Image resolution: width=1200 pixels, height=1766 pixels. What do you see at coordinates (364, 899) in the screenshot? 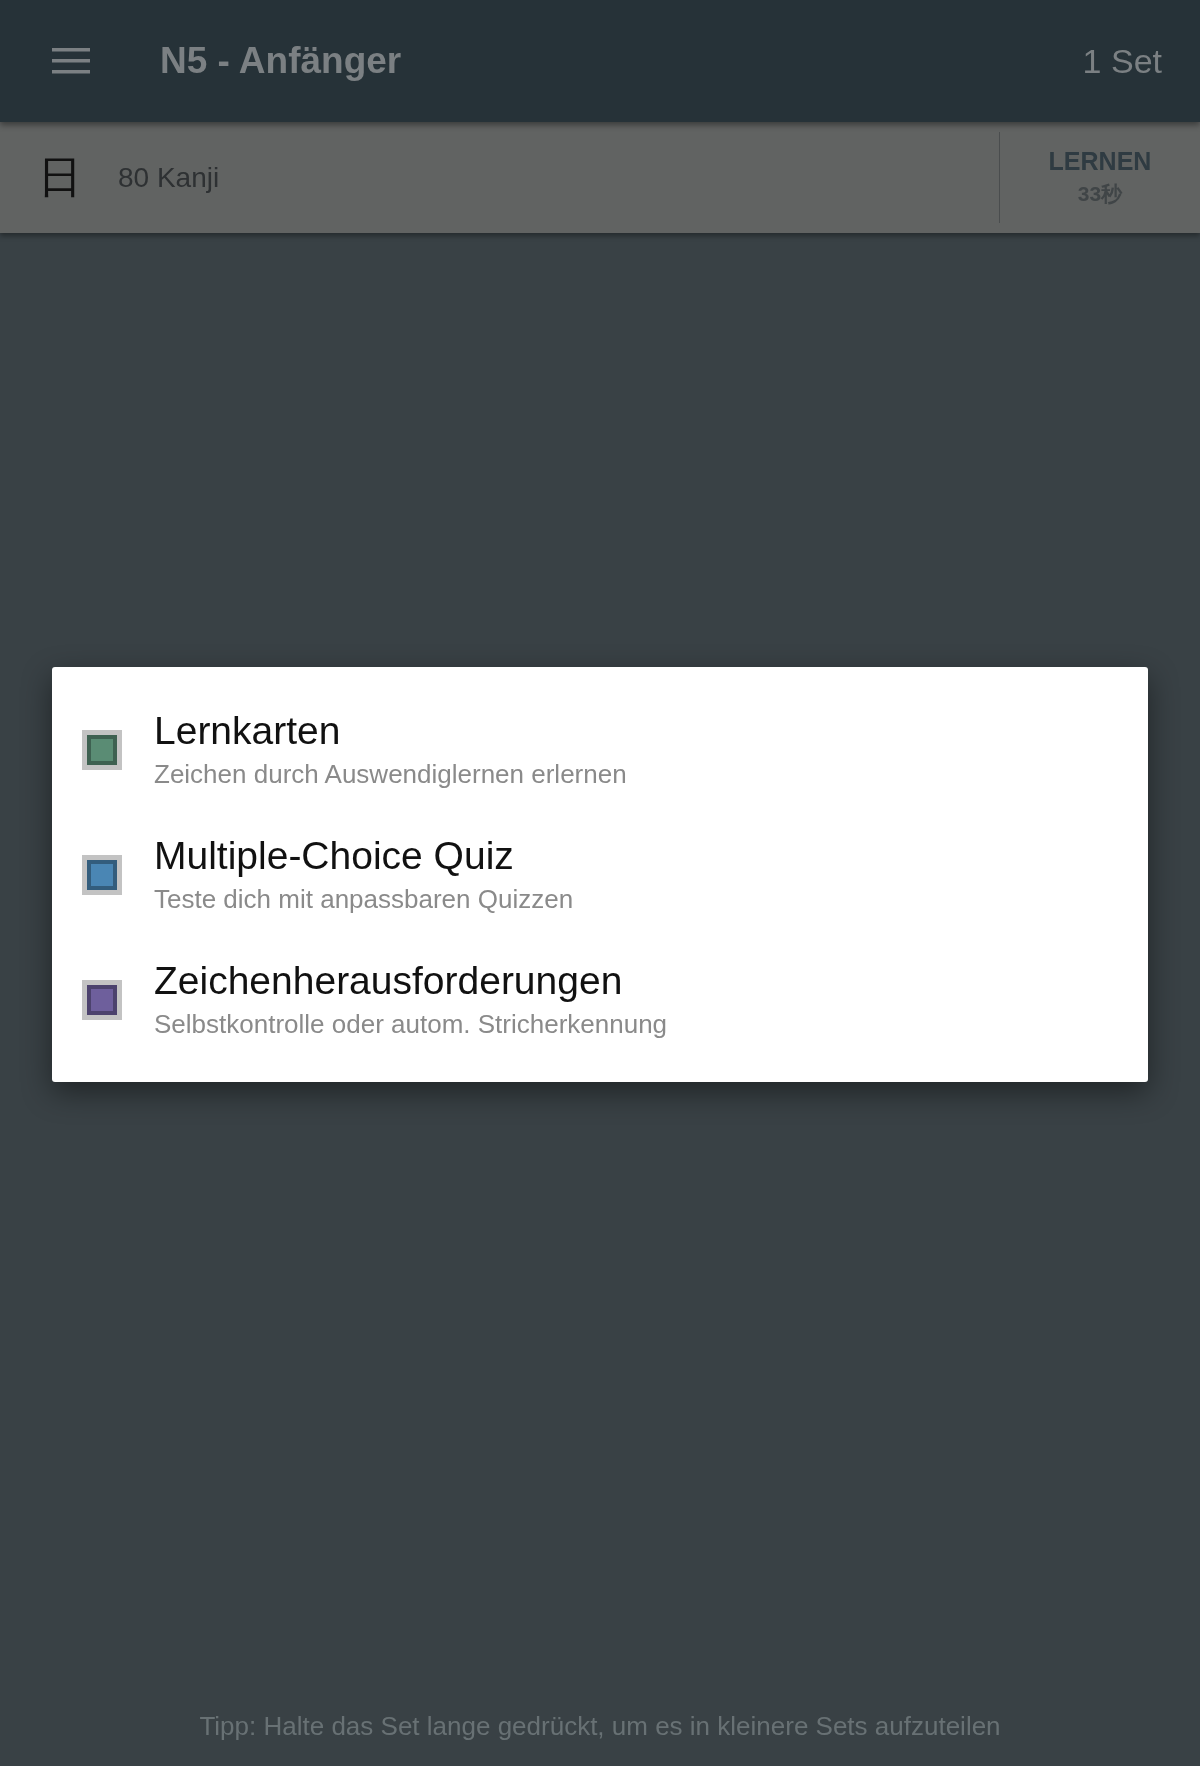
I see `option-subtitle: Teste dich mit anpassbaren Quizzen` at bounding box center [364, 899].